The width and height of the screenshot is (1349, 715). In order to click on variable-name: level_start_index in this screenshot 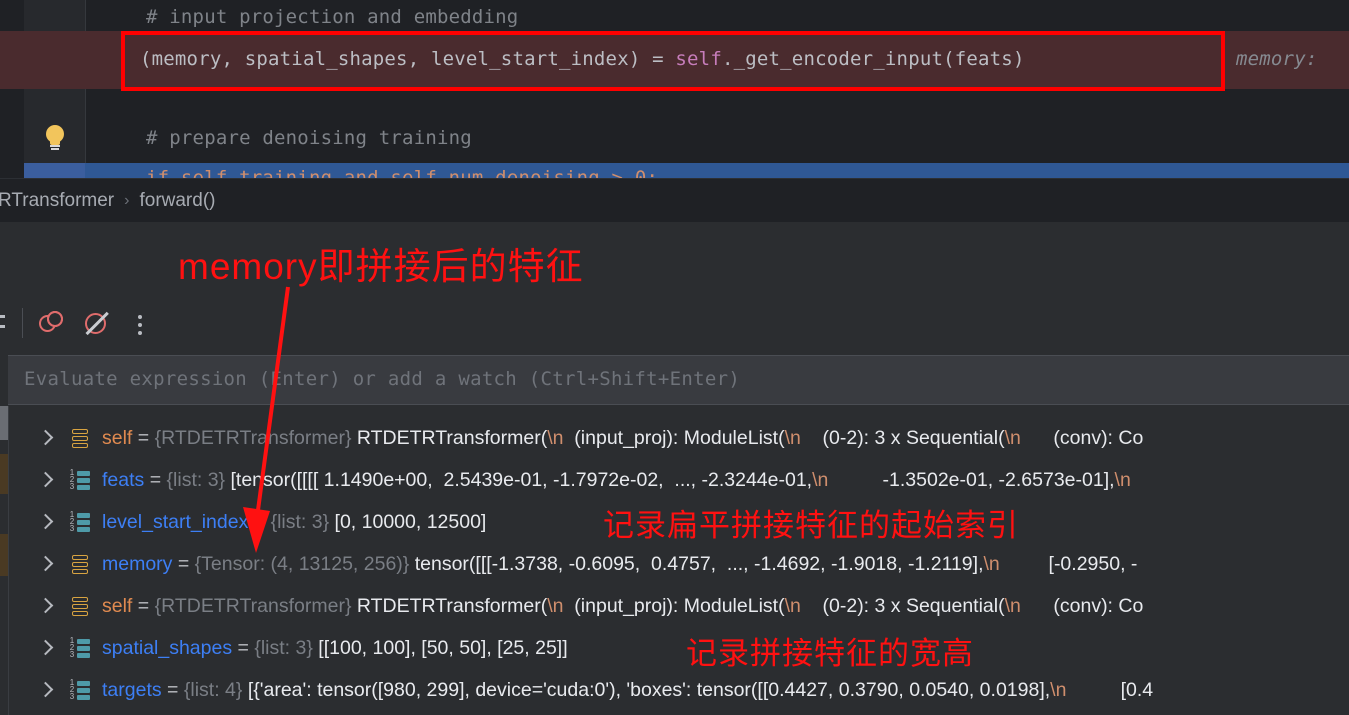, I will do `click(175, 522)`.